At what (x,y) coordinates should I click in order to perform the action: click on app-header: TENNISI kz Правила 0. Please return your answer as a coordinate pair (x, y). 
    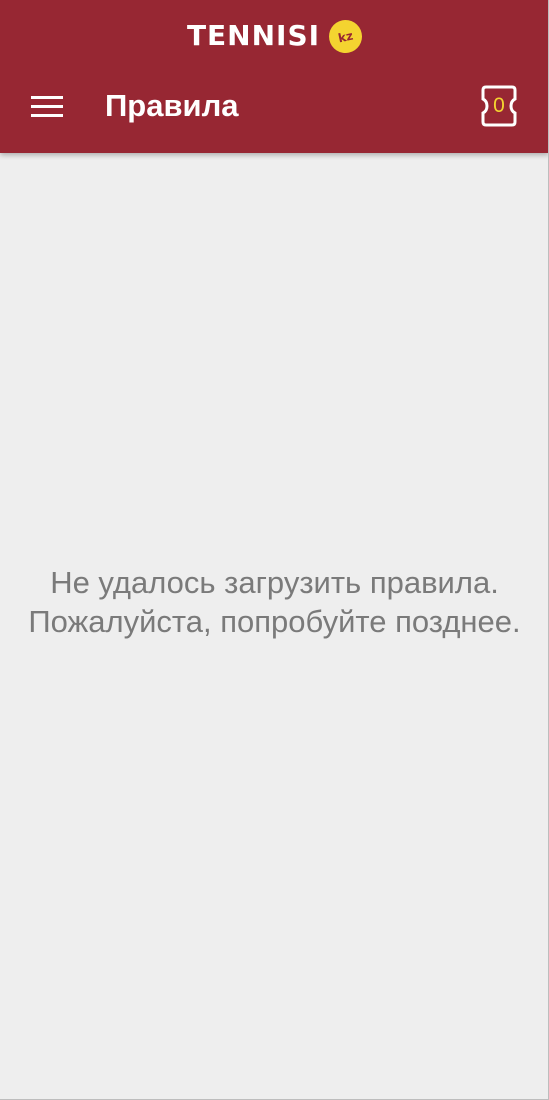
    Looking at the image, I should click on (274, 76).